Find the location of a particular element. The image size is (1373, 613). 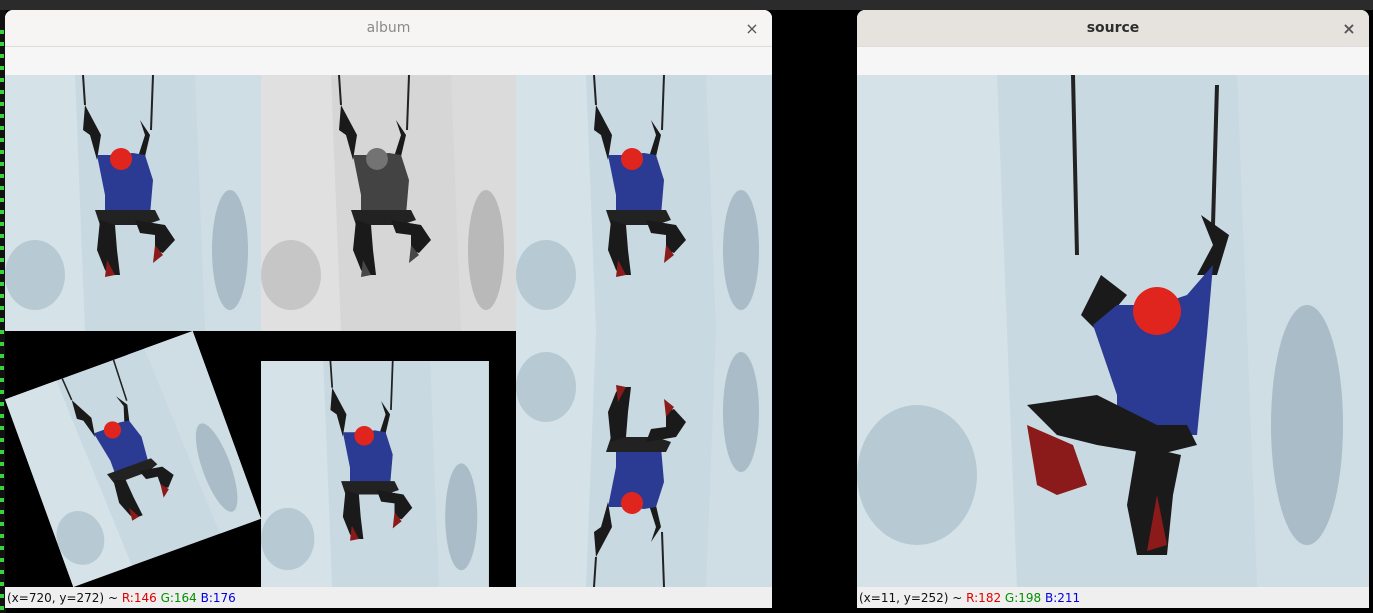

pixel-red-value: R:146 is located at coordinates (139, 597).